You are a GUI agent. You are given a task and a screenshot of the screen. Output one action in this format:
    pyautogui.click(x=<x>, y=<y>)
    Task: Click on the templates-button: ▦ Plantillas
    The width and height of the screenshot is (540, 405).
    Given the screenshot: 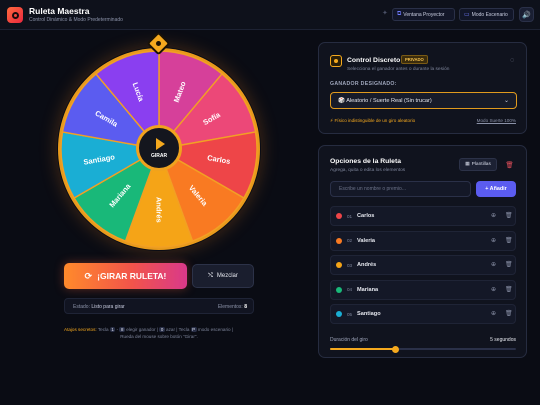 What is the action you would take?
    pyautogui.click(x=478, y=164)
    